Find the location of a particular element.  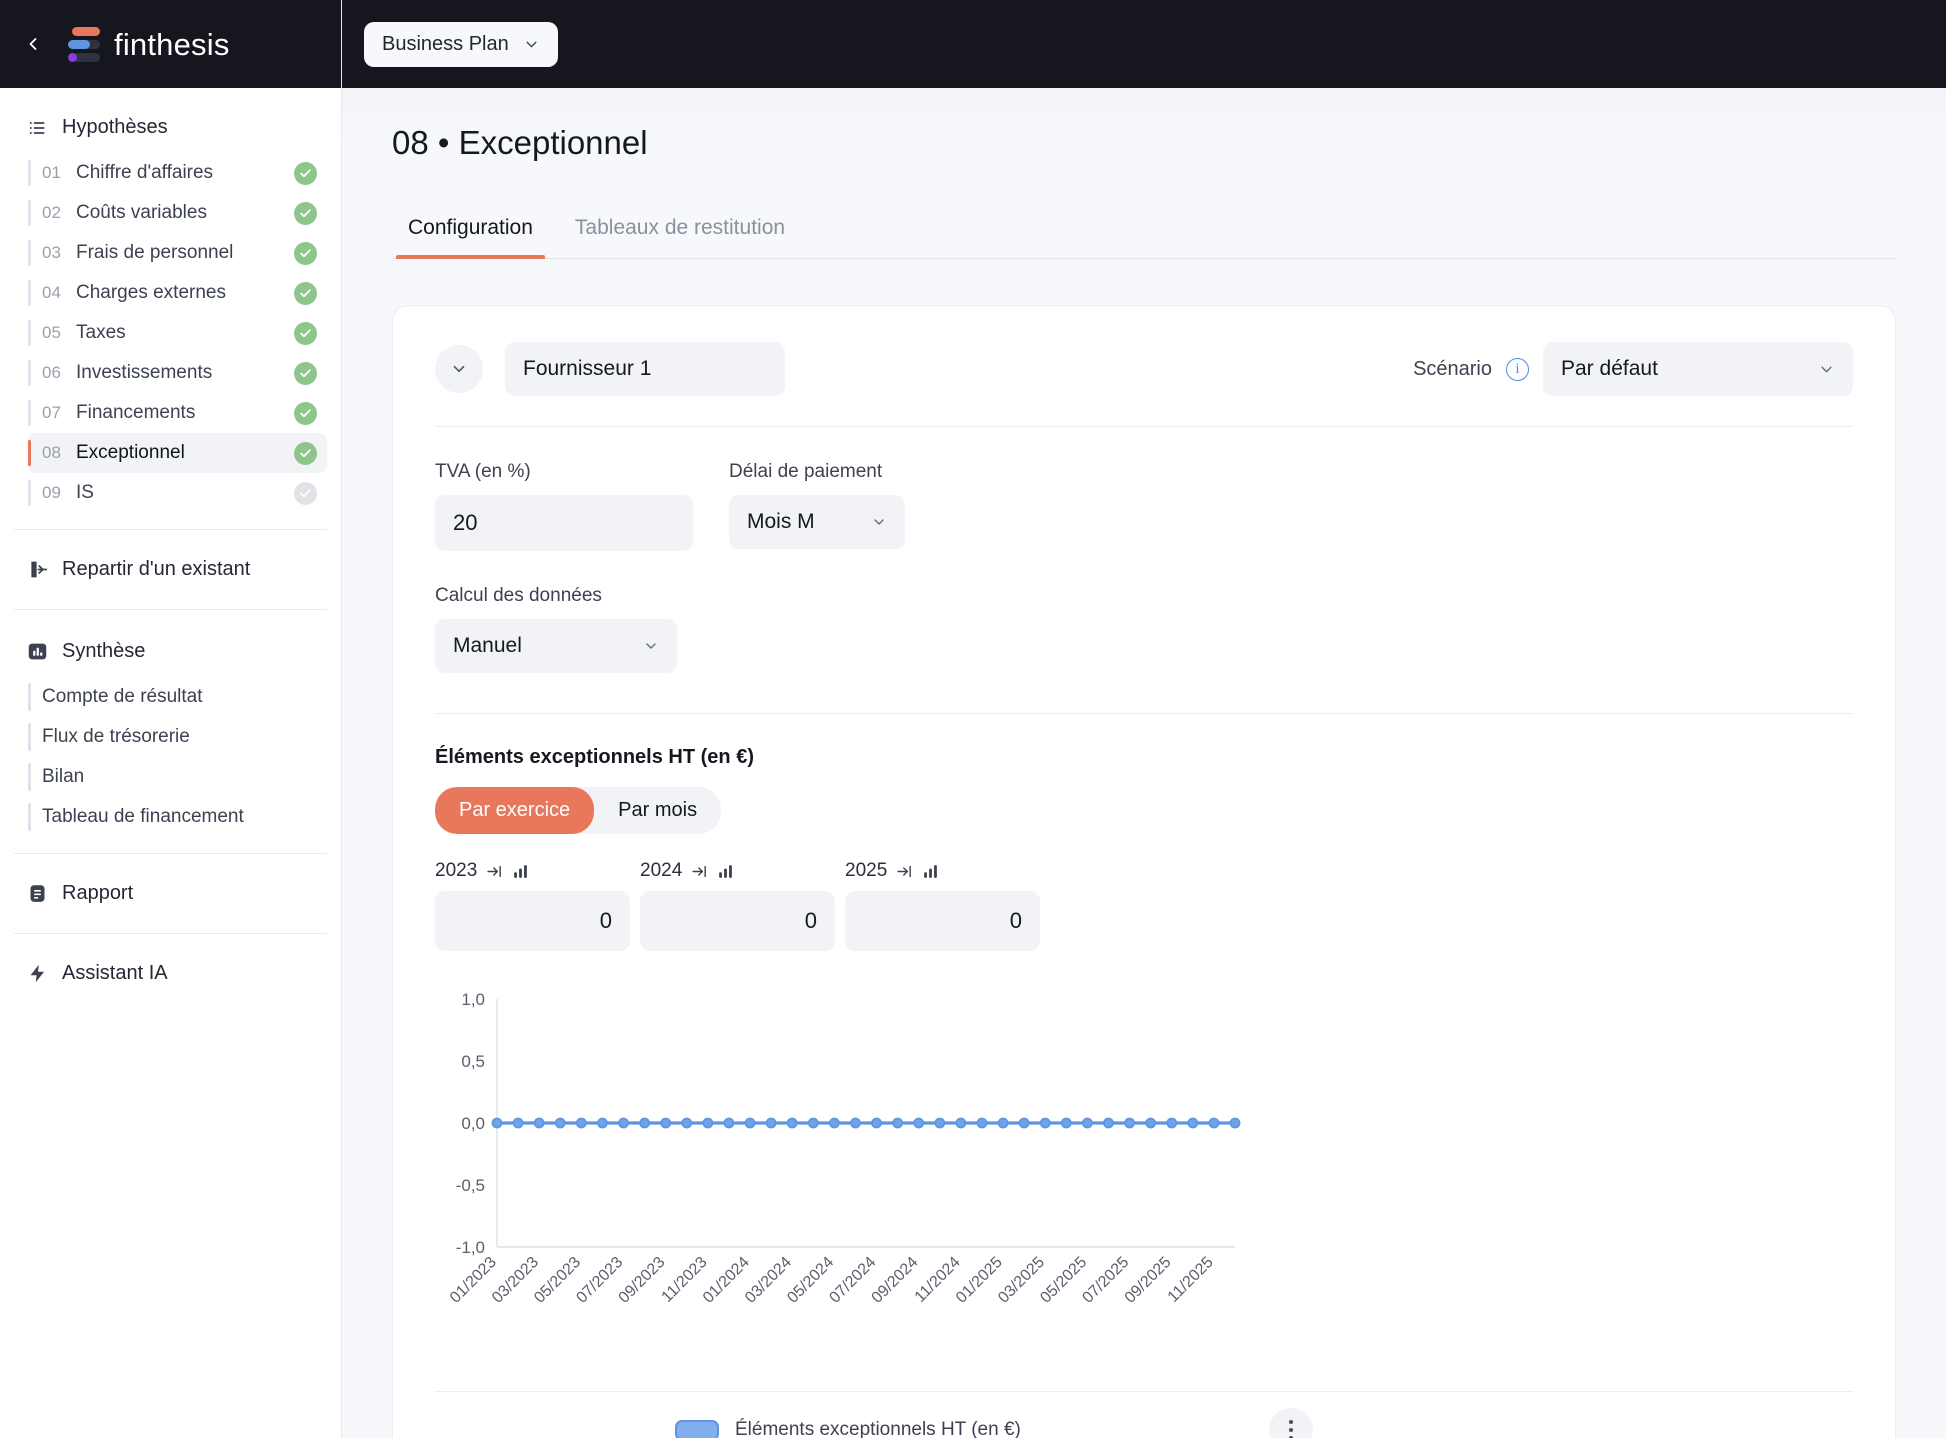

info-icon: i is located at coordinates (1517, 369).